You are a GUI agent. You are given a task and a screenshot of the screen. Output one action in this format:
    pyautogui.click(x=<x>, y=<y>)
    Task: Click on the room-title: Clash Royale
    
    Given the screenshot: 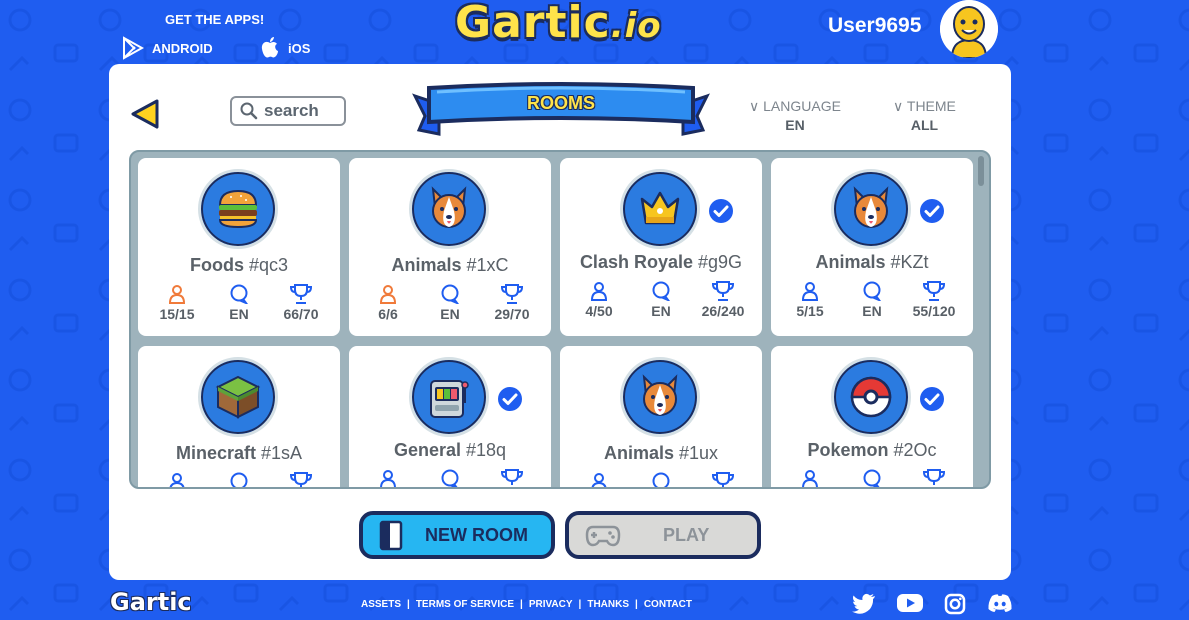 What is the action you would take?
    pyautogui.click(x=636, y=262)
    